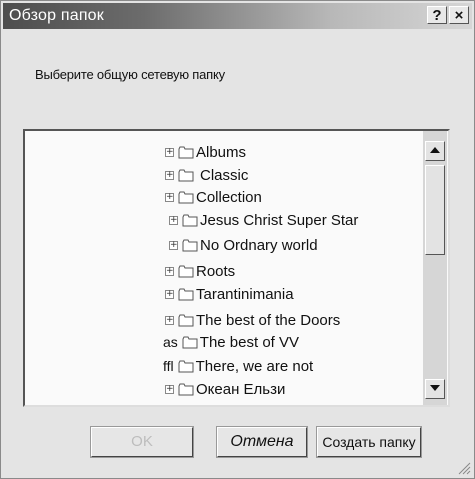 This screenshot has height=479, width=475. Describe the element at coordinates (224, 175) in the screenshot. I see `tree-item-label: Classic` at that location.